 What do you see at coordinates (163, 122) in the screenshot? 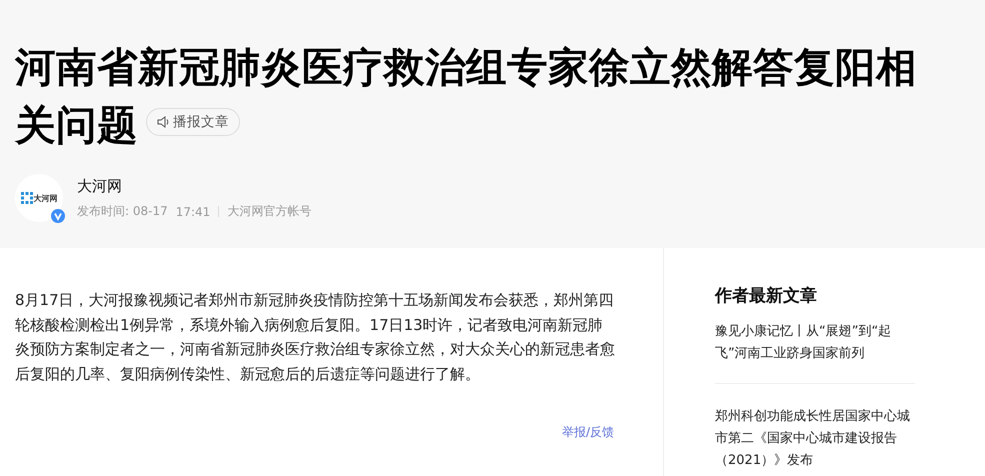
I see `speaker-icon` at bounding box center [163, 122].